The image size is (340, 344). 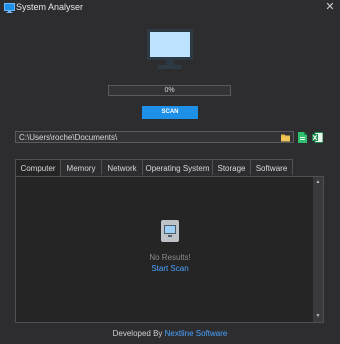 I want to click on scroll-down-icon: ▼, so click(x=318, y=316).